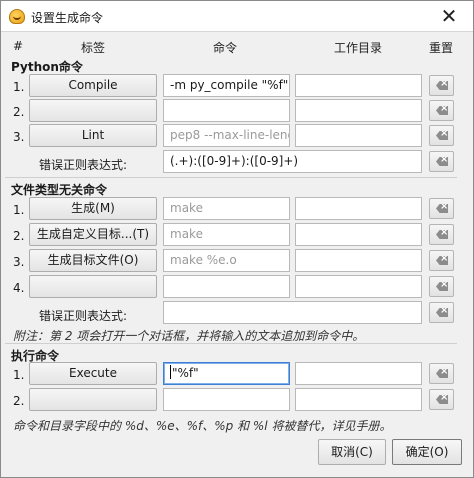 The height and width of the screenshot is (478, 474). I want to click on independent-regex-reset-button, so click(441, 312).